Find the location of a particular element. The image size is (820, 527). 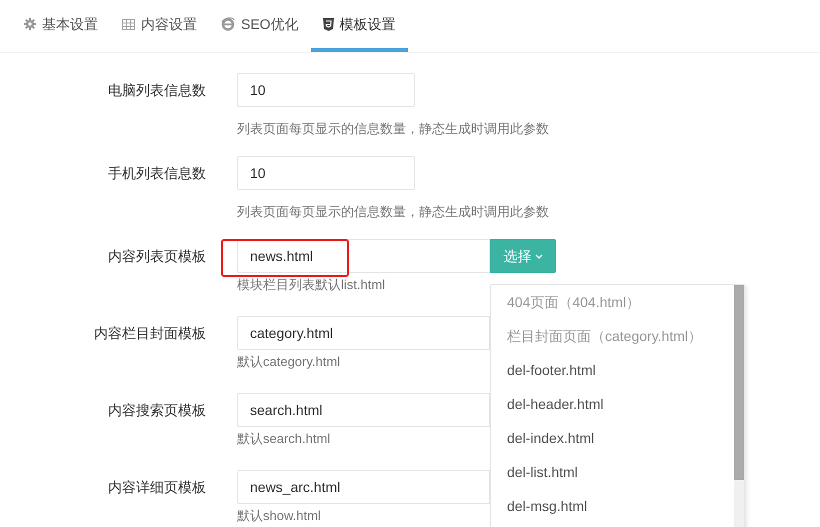

field-label: 内容搜索页模板 is located at coordinates (157, 410).